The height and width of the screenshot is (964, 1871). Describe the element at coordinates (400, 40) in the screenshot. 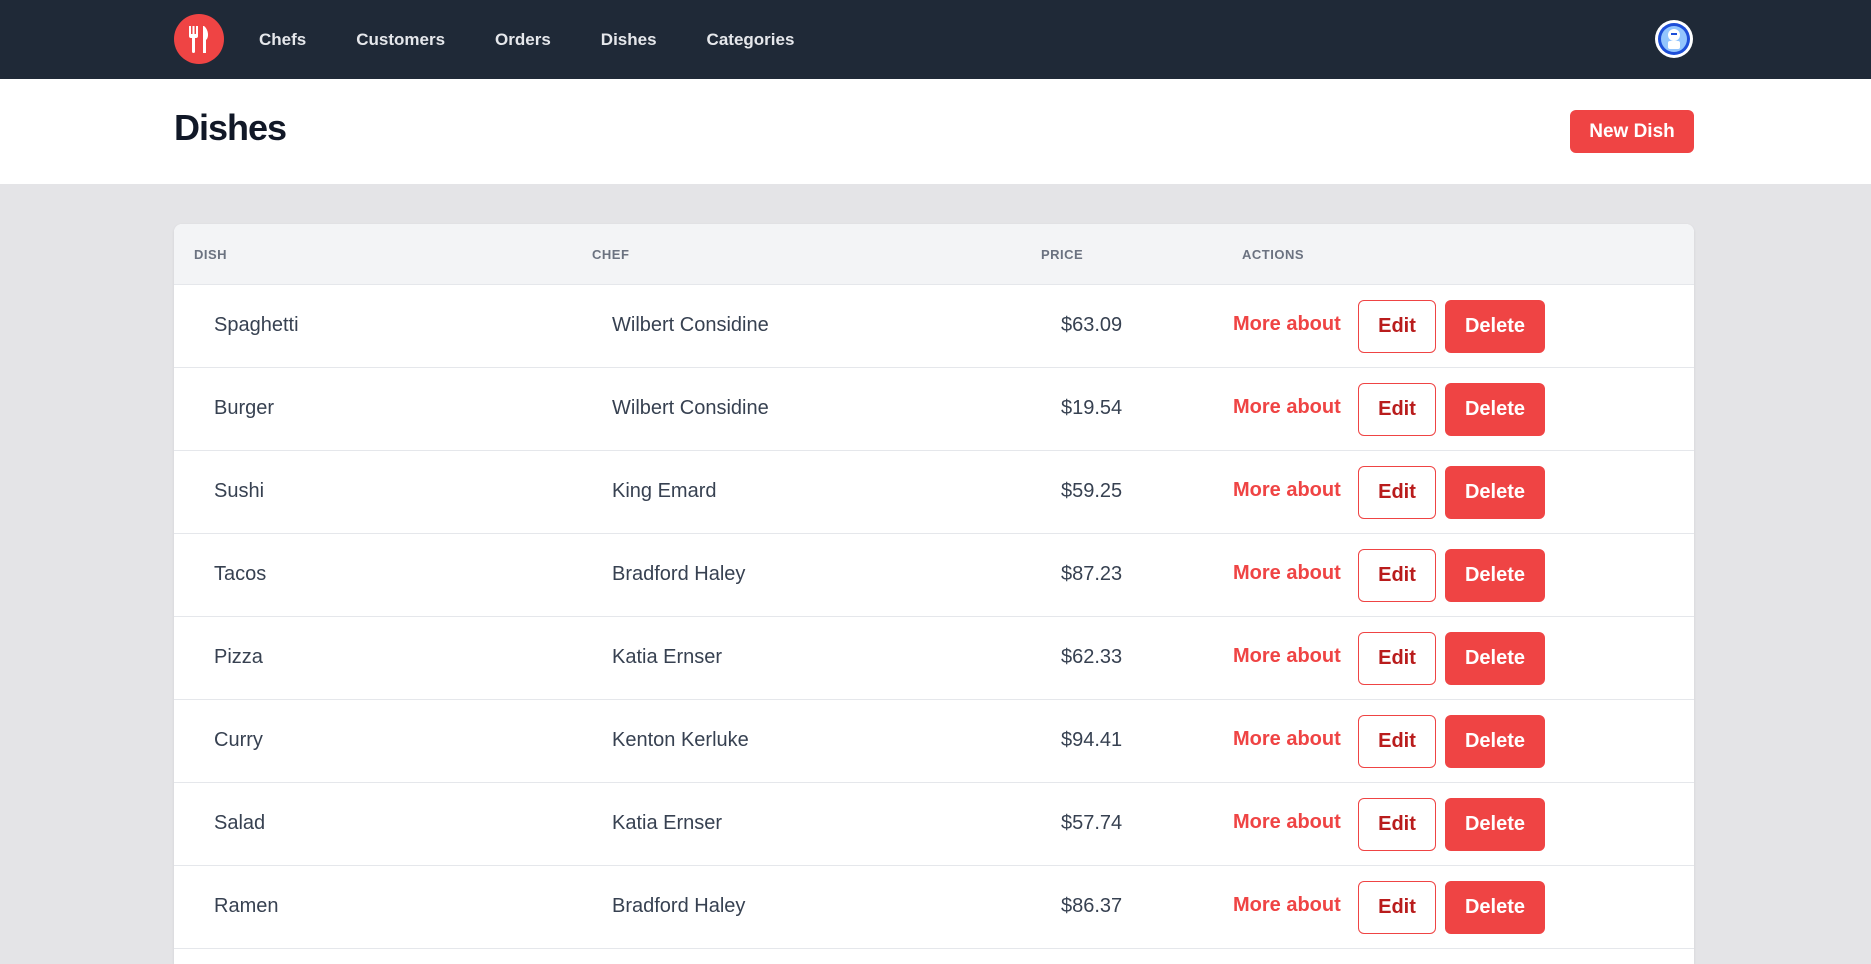

I see `nav-link-customers: Customers` at that location.